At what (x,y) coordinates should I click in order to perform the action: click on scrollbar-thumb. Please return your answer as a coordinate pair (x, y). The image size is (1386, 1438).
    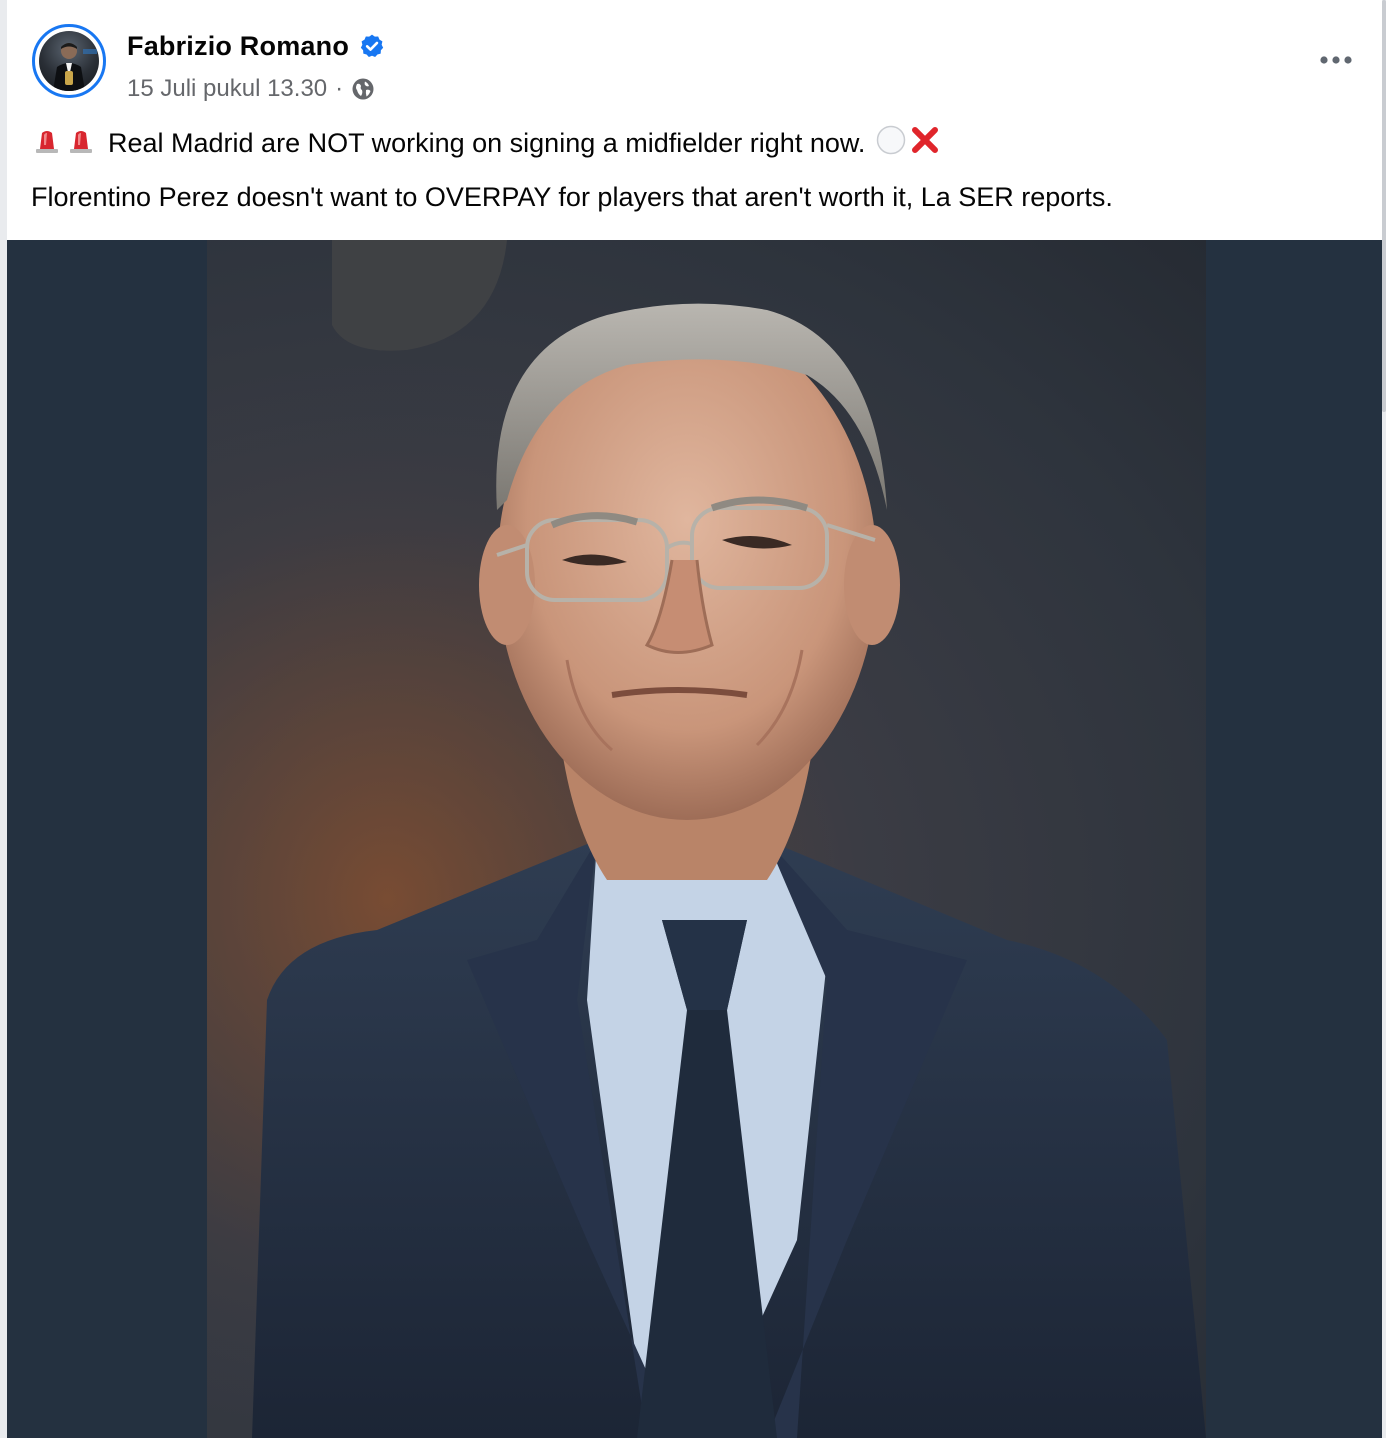
    Looking at the image, I should click on (1384, 206).